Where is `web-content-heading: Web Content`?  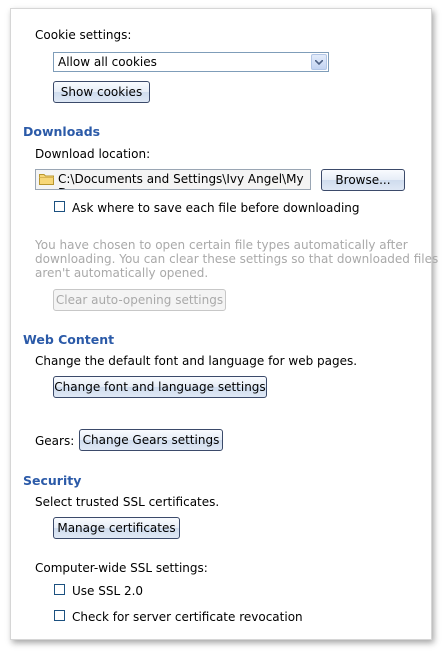 web-content-heading: Web Content is located at coordinates (69, 339).